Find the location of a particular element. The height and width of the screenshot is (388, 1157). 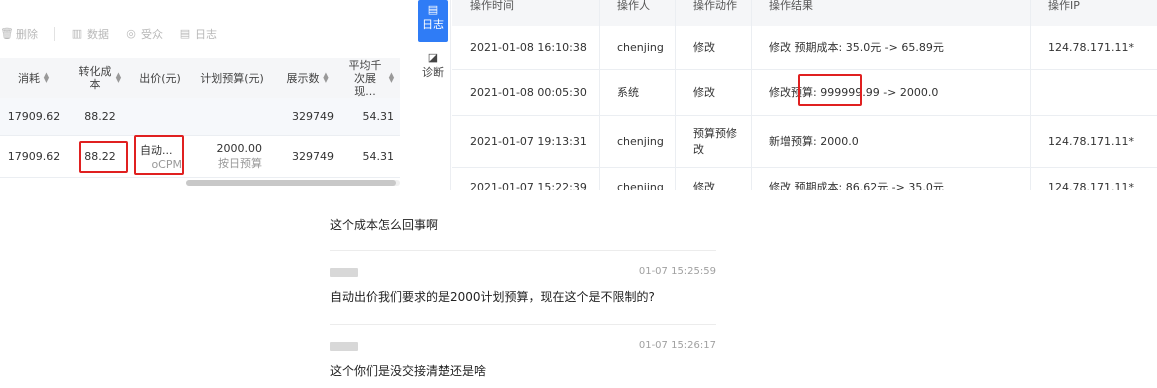

audience-button: ◎ 受众 is located at coordinates (144, 34).